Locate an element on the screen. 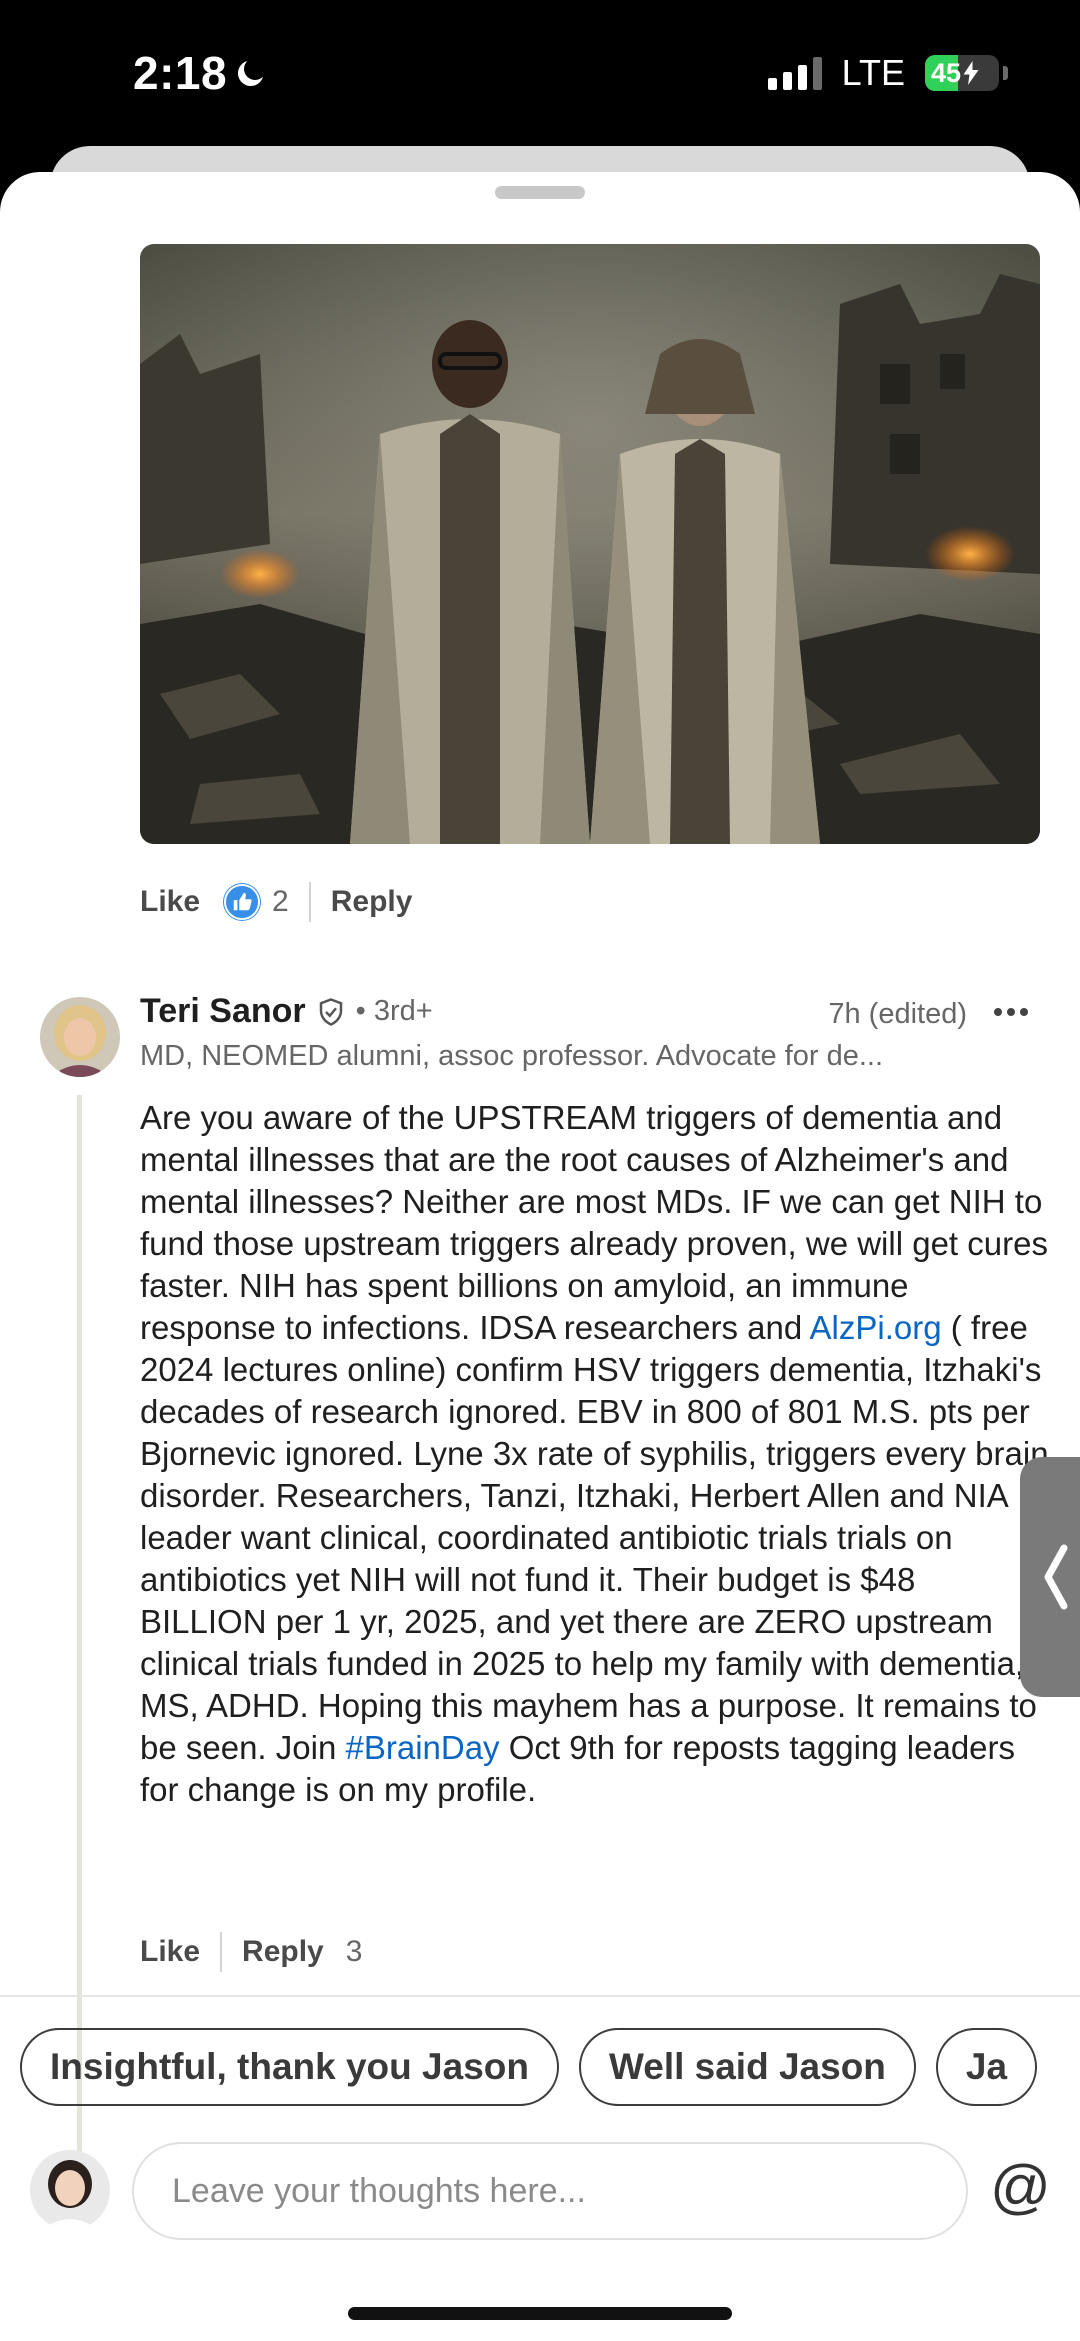 This screenshot has height=2341, width=1080. author-name: Teri Sanor is located at coordinates (223, 1011).